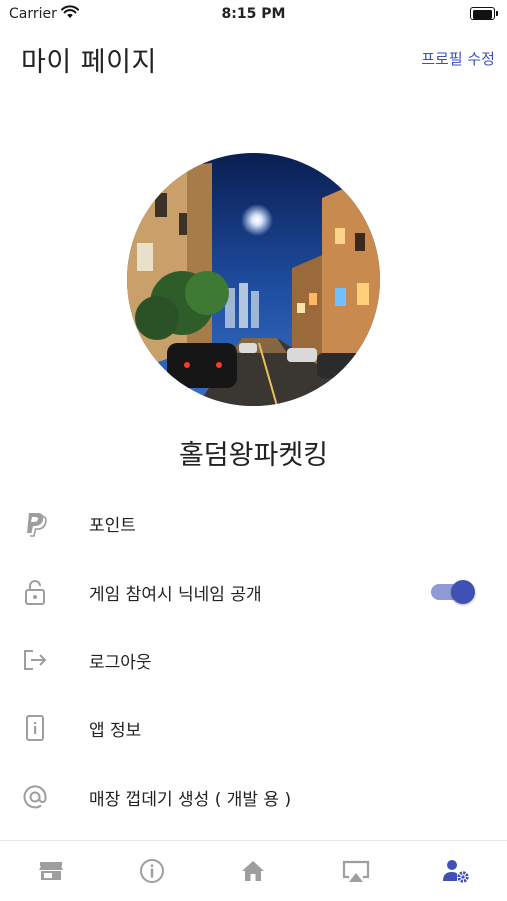 Image resolution: width=507 pixels, height=901 pixels. I want to click on avatar-photo, so click(253, 279).